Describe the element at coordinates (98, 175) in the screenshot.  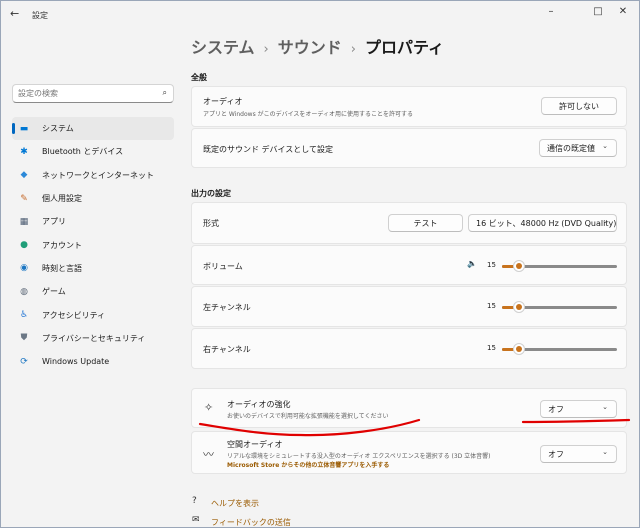
I see `sidebar-item-label: ネットワークとインターネット` at that location.